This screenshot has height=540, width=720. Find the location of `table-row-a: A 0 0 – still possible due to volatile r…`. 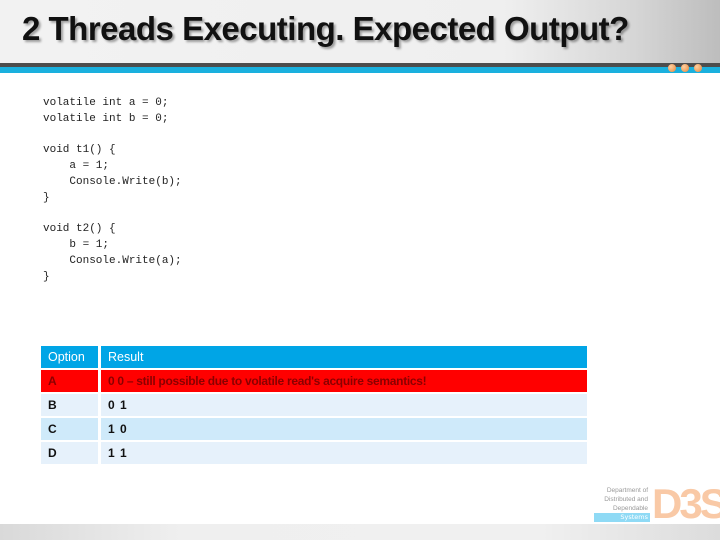

table-row-a: A 0 0 – still possible due to volatile r… is located at coordinates (314, 381).